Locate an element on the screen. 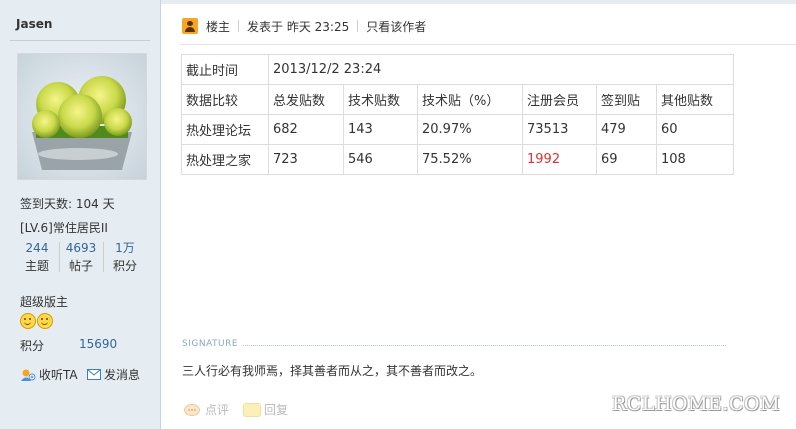 Image resolution: width=796 pixels, height=429 pixels. post-header: 楼主 发表于 昨天 23:25 只看该作者 is located at coordinates (304, 26).